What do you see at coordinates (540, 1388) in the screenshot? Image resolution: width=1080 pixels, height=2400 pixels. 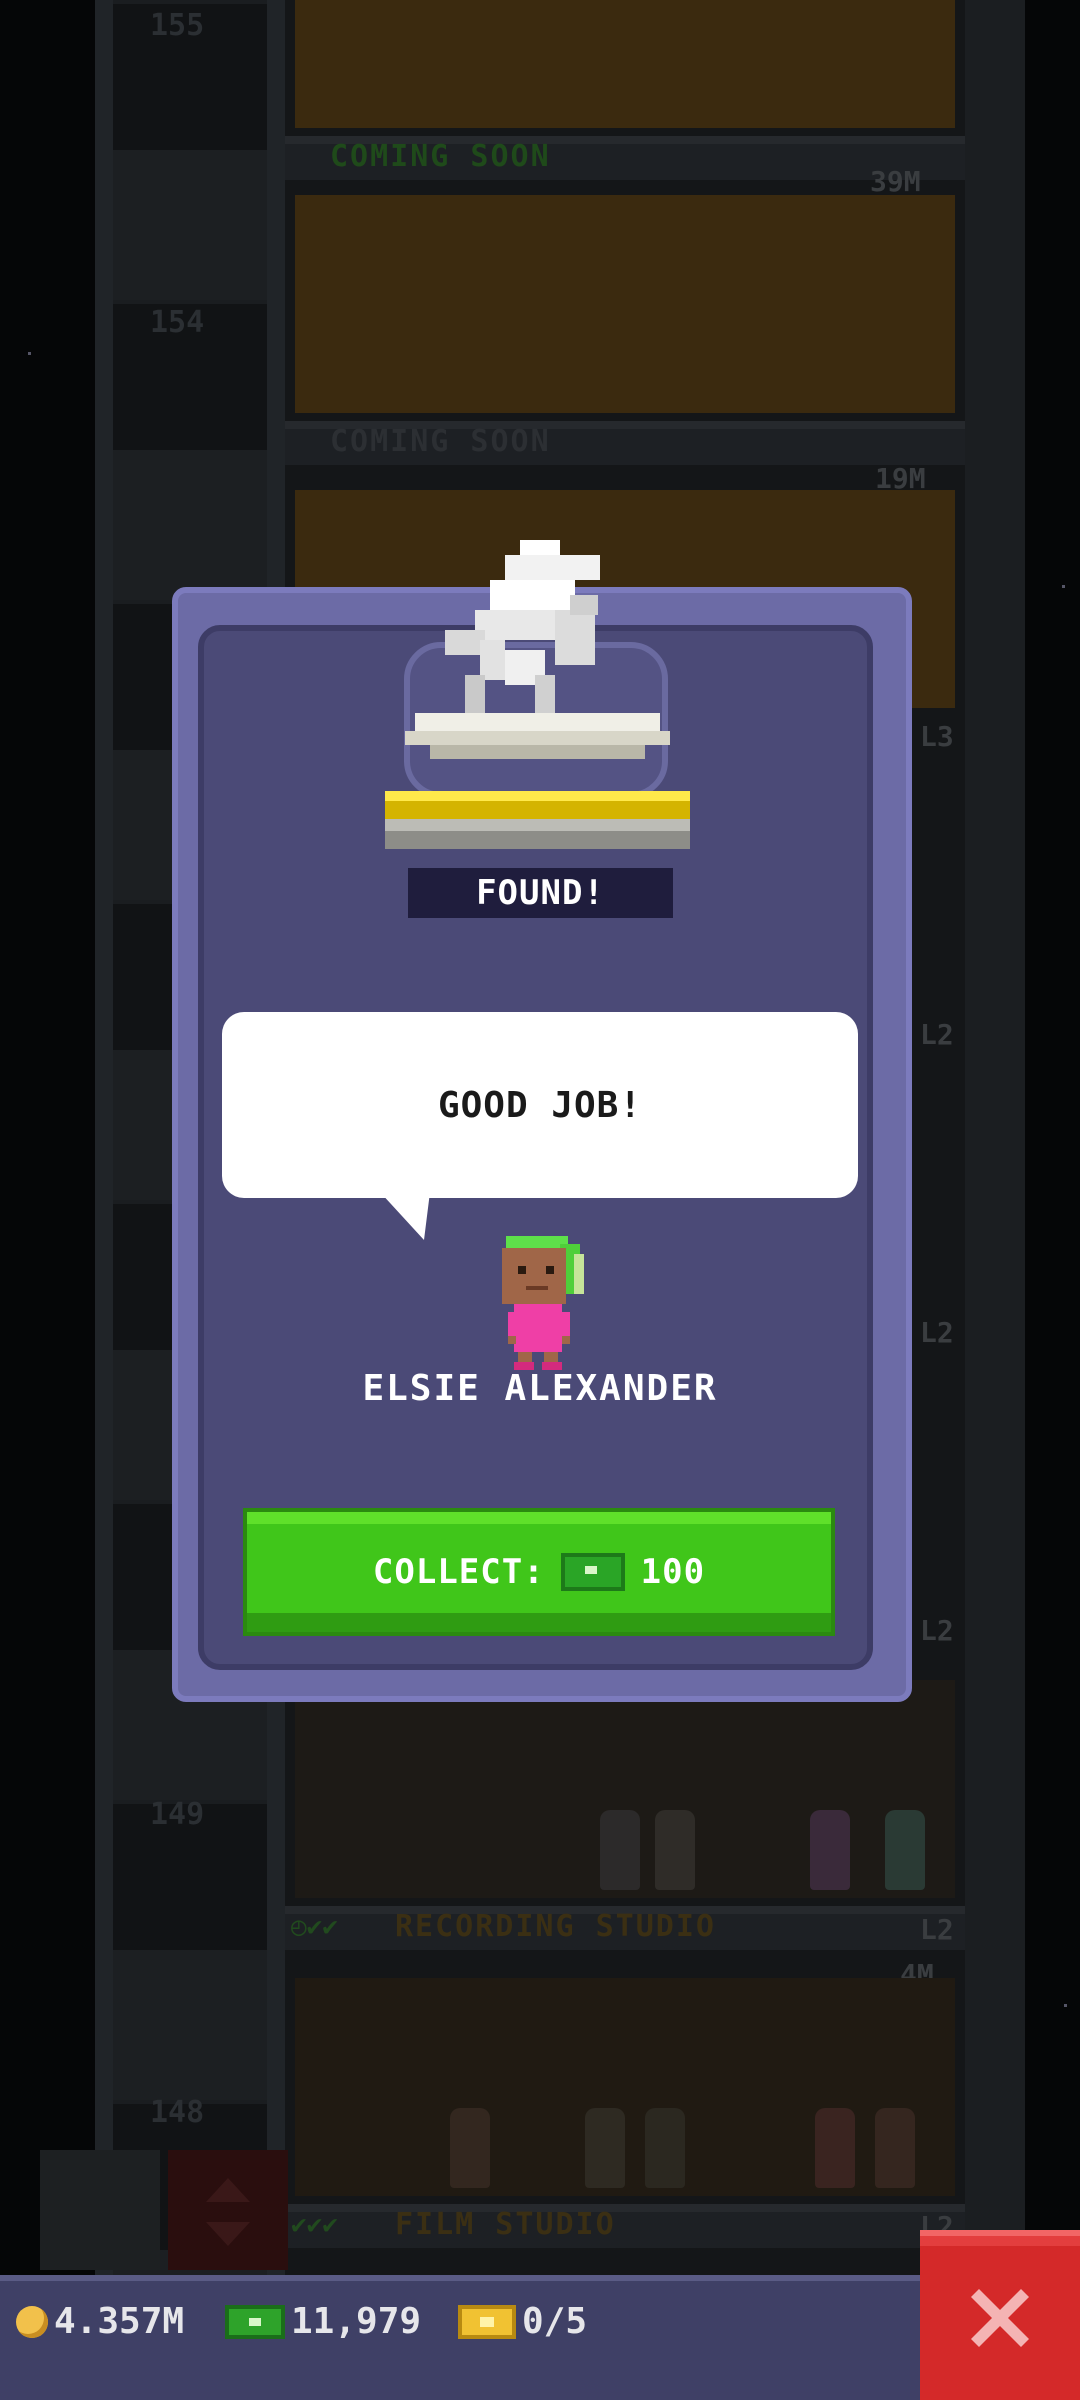 I see `character-name: ELSIE ALEXANDER` at bounding box center [540, 1388].